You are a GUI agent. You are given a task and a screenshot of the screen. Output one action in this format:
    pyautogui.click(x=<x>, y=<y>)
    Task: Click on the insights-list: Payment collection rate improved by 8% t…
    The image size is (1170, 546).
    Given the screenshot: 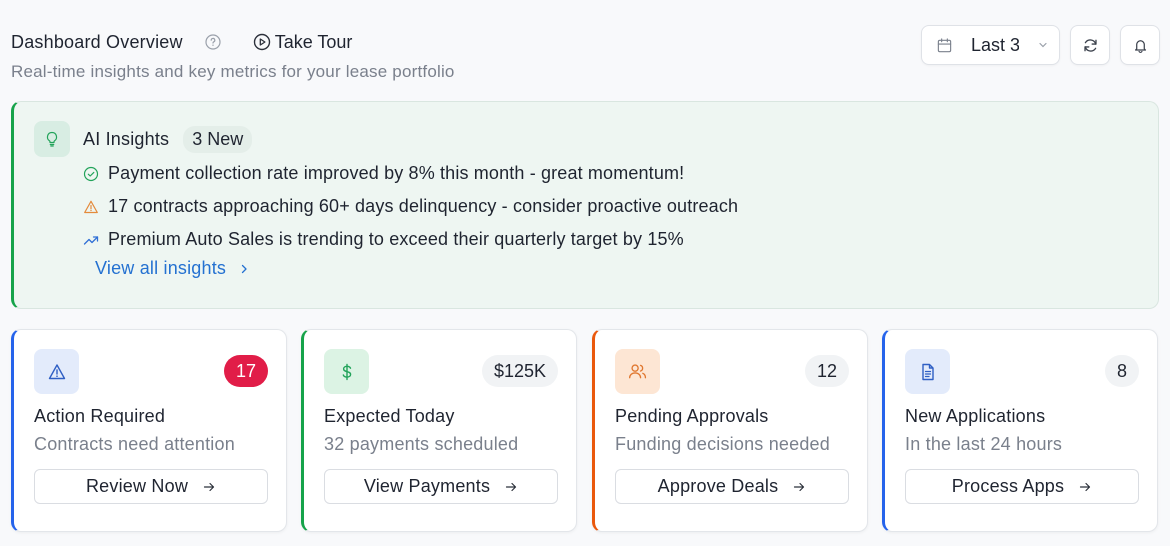 What is the action you would take?
    pyautogui.click(x=410, y=206)
    